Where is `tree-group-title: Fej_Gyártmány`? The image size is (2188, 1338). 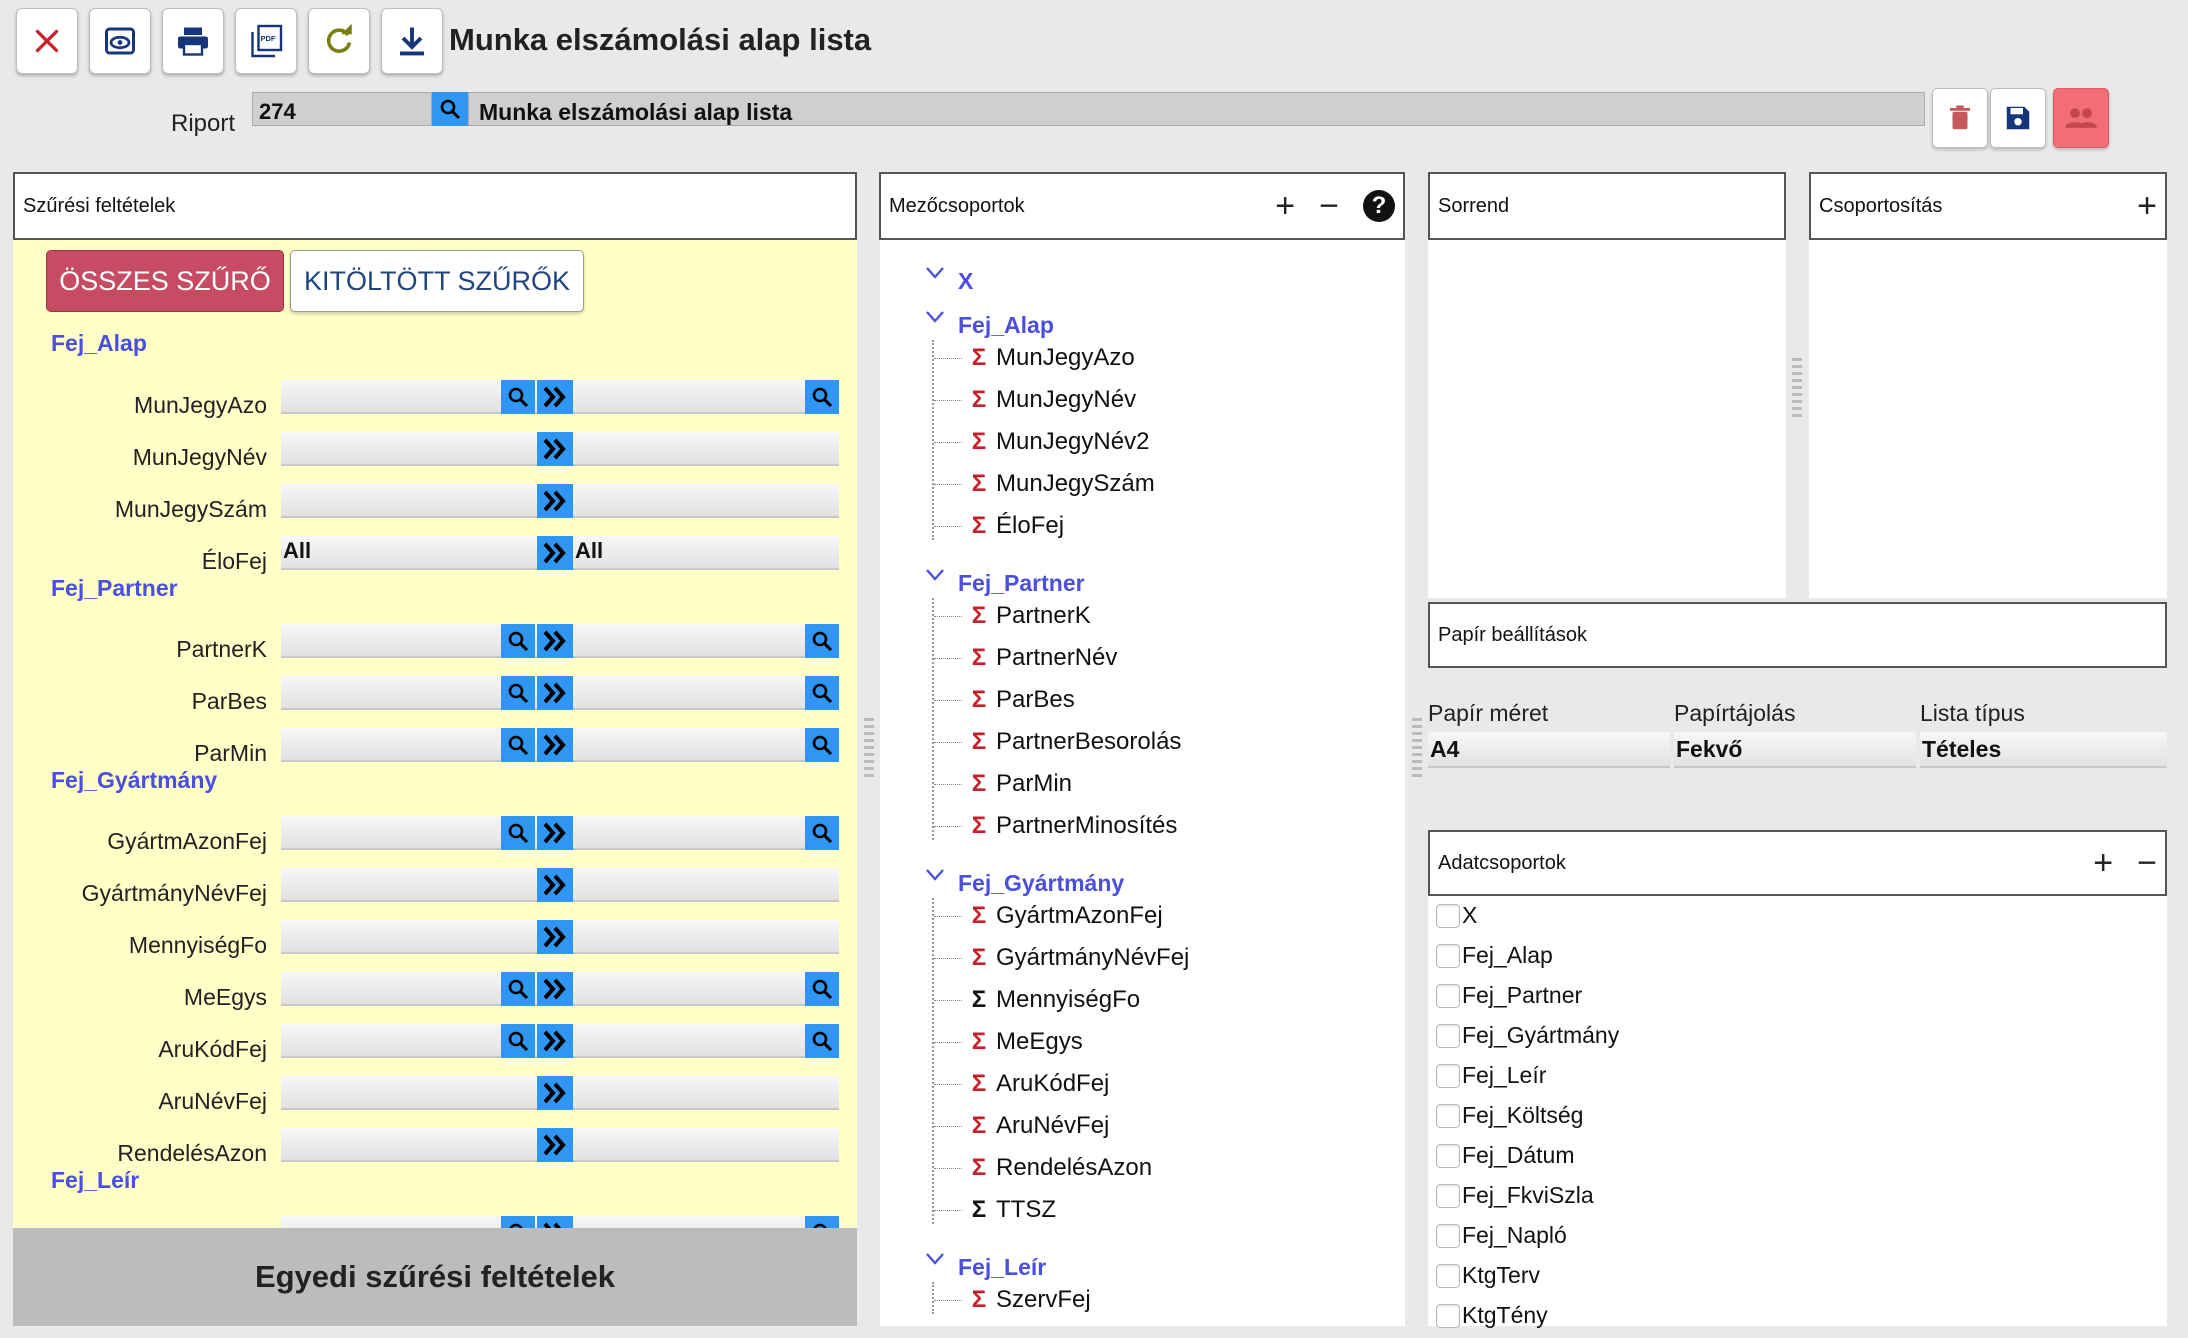
tree-group-title: Fej_Gyártmány is located at coordinates (1041, 883).